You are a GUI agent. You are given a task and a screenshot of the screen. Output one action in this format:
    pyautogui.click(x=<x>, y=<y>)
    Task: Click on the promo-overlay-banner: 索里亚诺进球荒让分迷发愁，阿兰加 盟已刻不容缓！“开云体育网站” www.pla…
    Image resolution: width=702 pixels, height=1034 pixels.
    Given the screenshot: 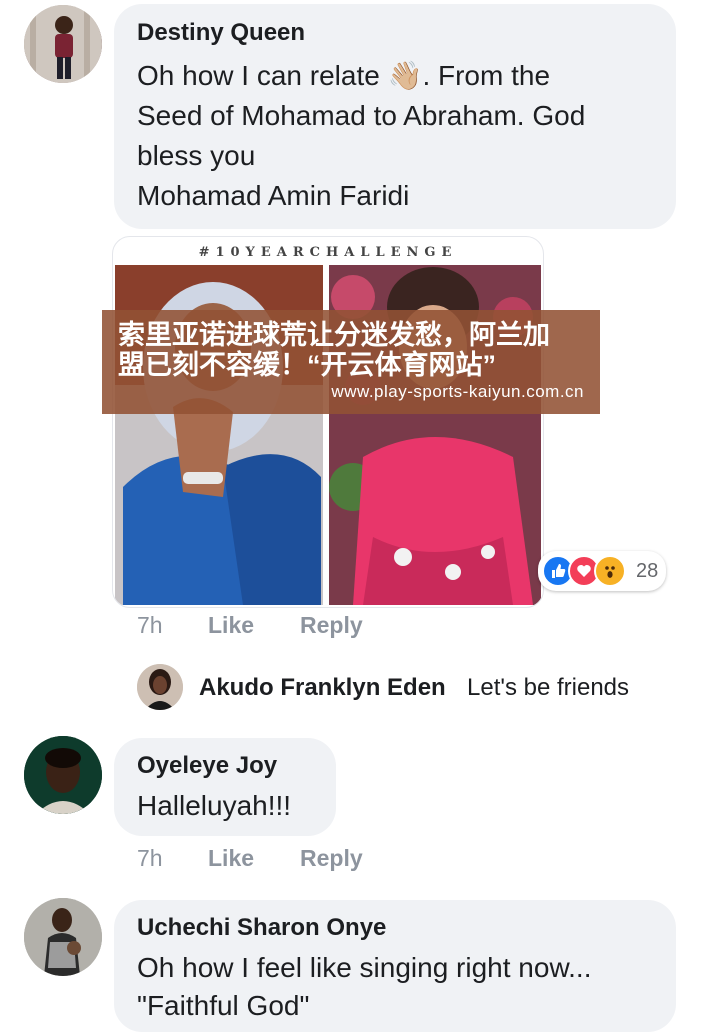 What is the action you would take?
    pyautogui.click(x=351, y=362)
    